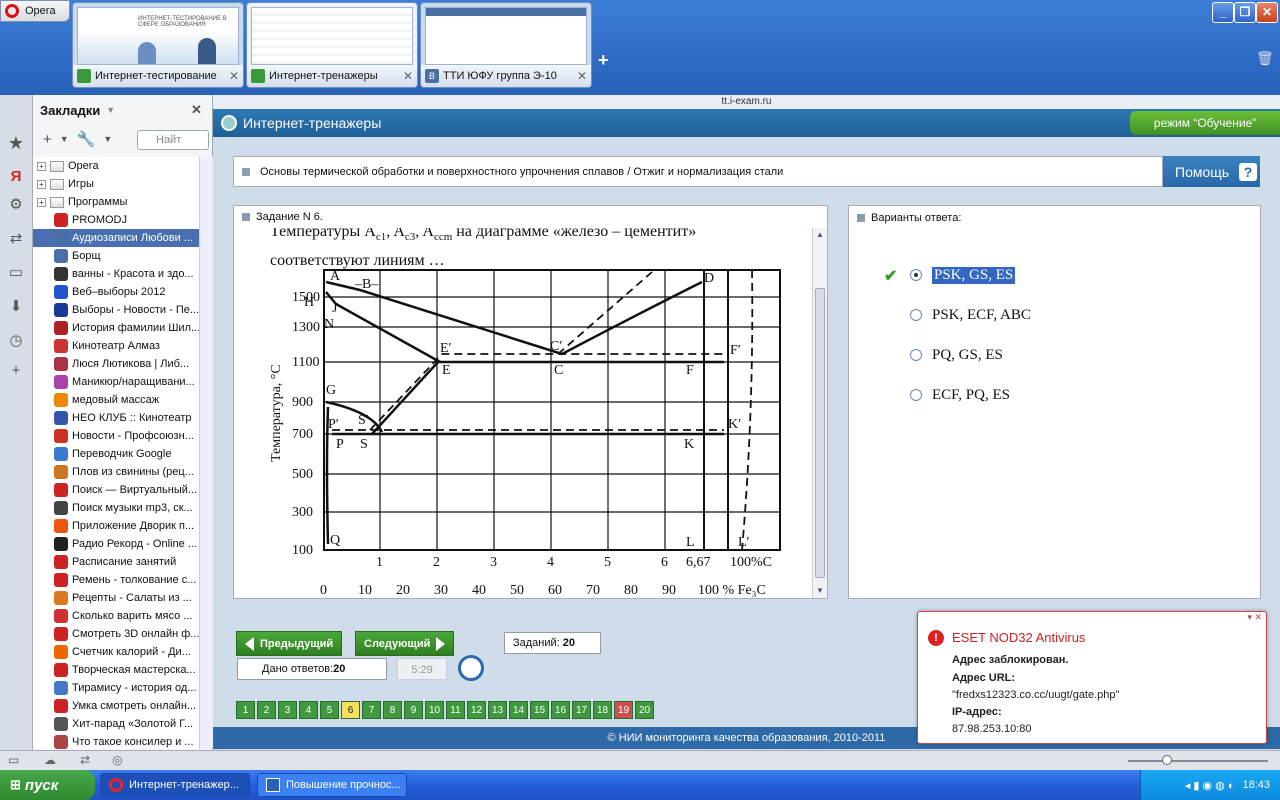 This screenshot has height=800, width=1280. What do you see at coordinates (16, 239) in the screenshot?
I see `share-icon: ⇄` at bounding box center [16, 239].